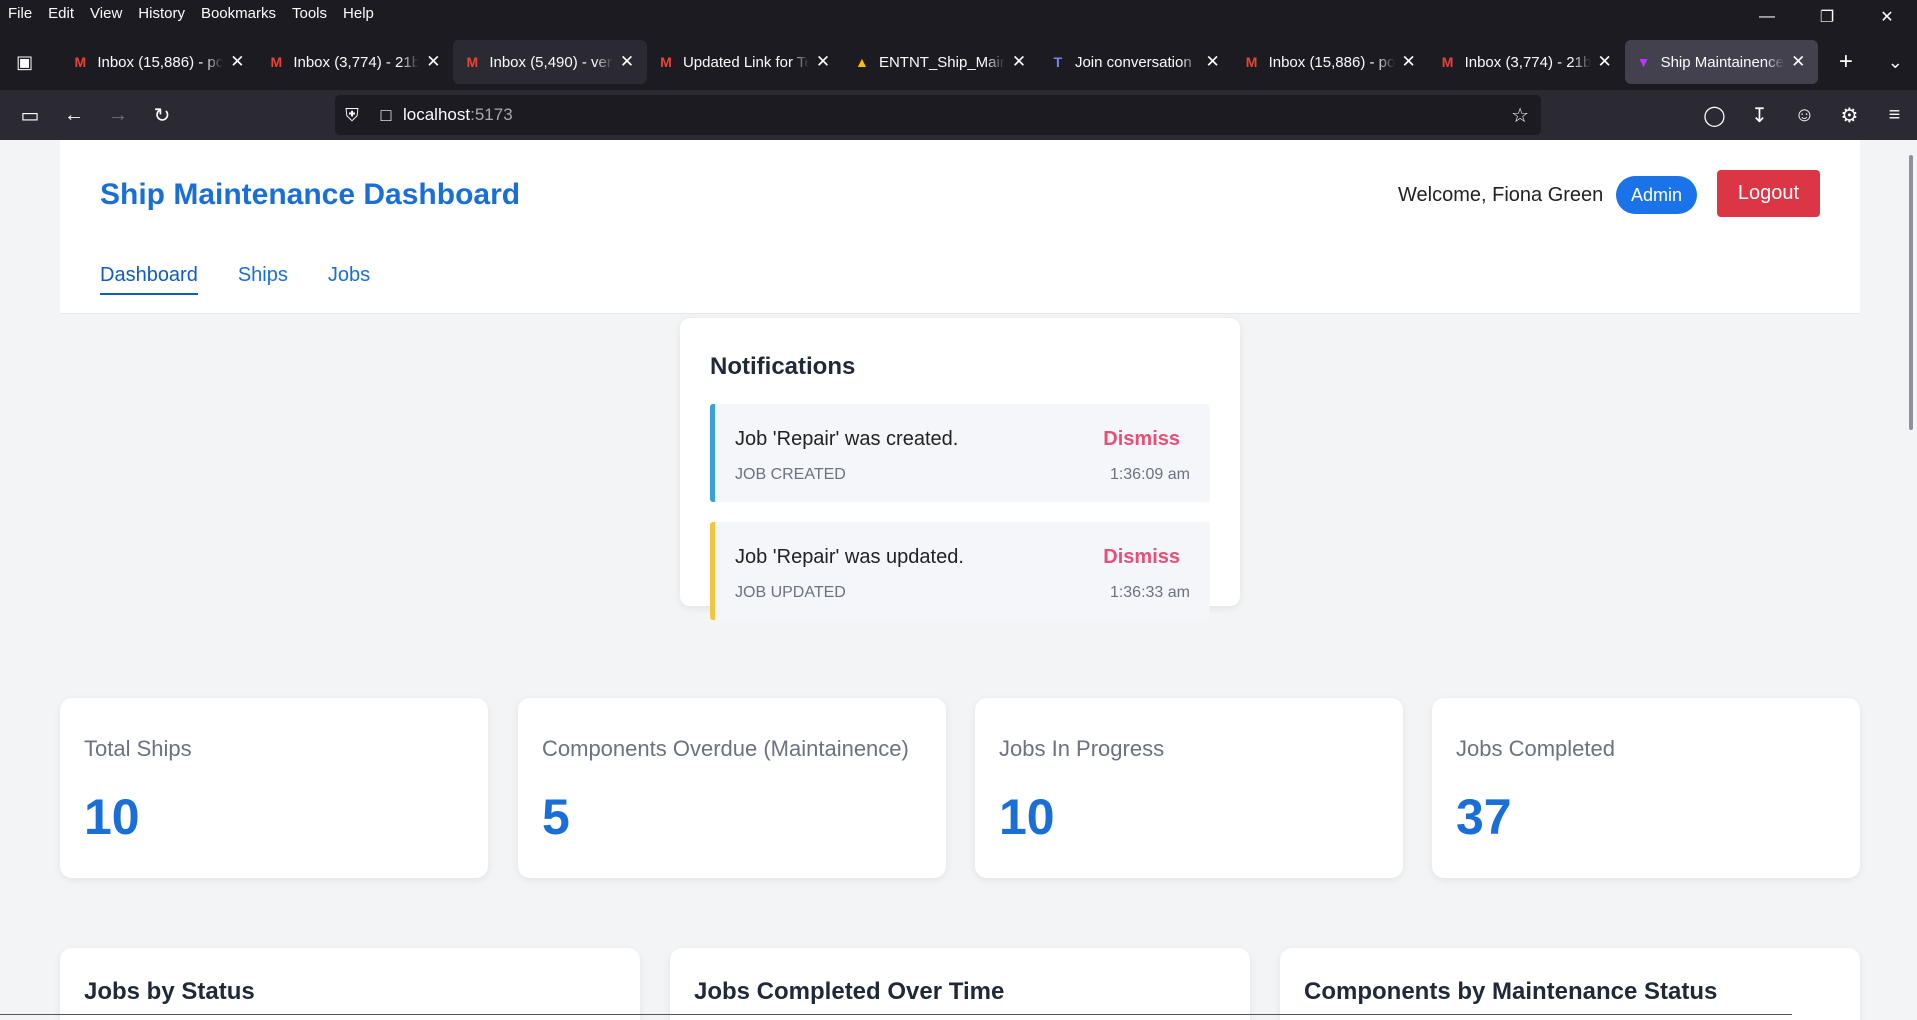 The width and height of the screenshot is (1917, 1020). Describe the element at coordinates (1643, 62) in the screenshot. I see `vite-icon: ▼` at that location.